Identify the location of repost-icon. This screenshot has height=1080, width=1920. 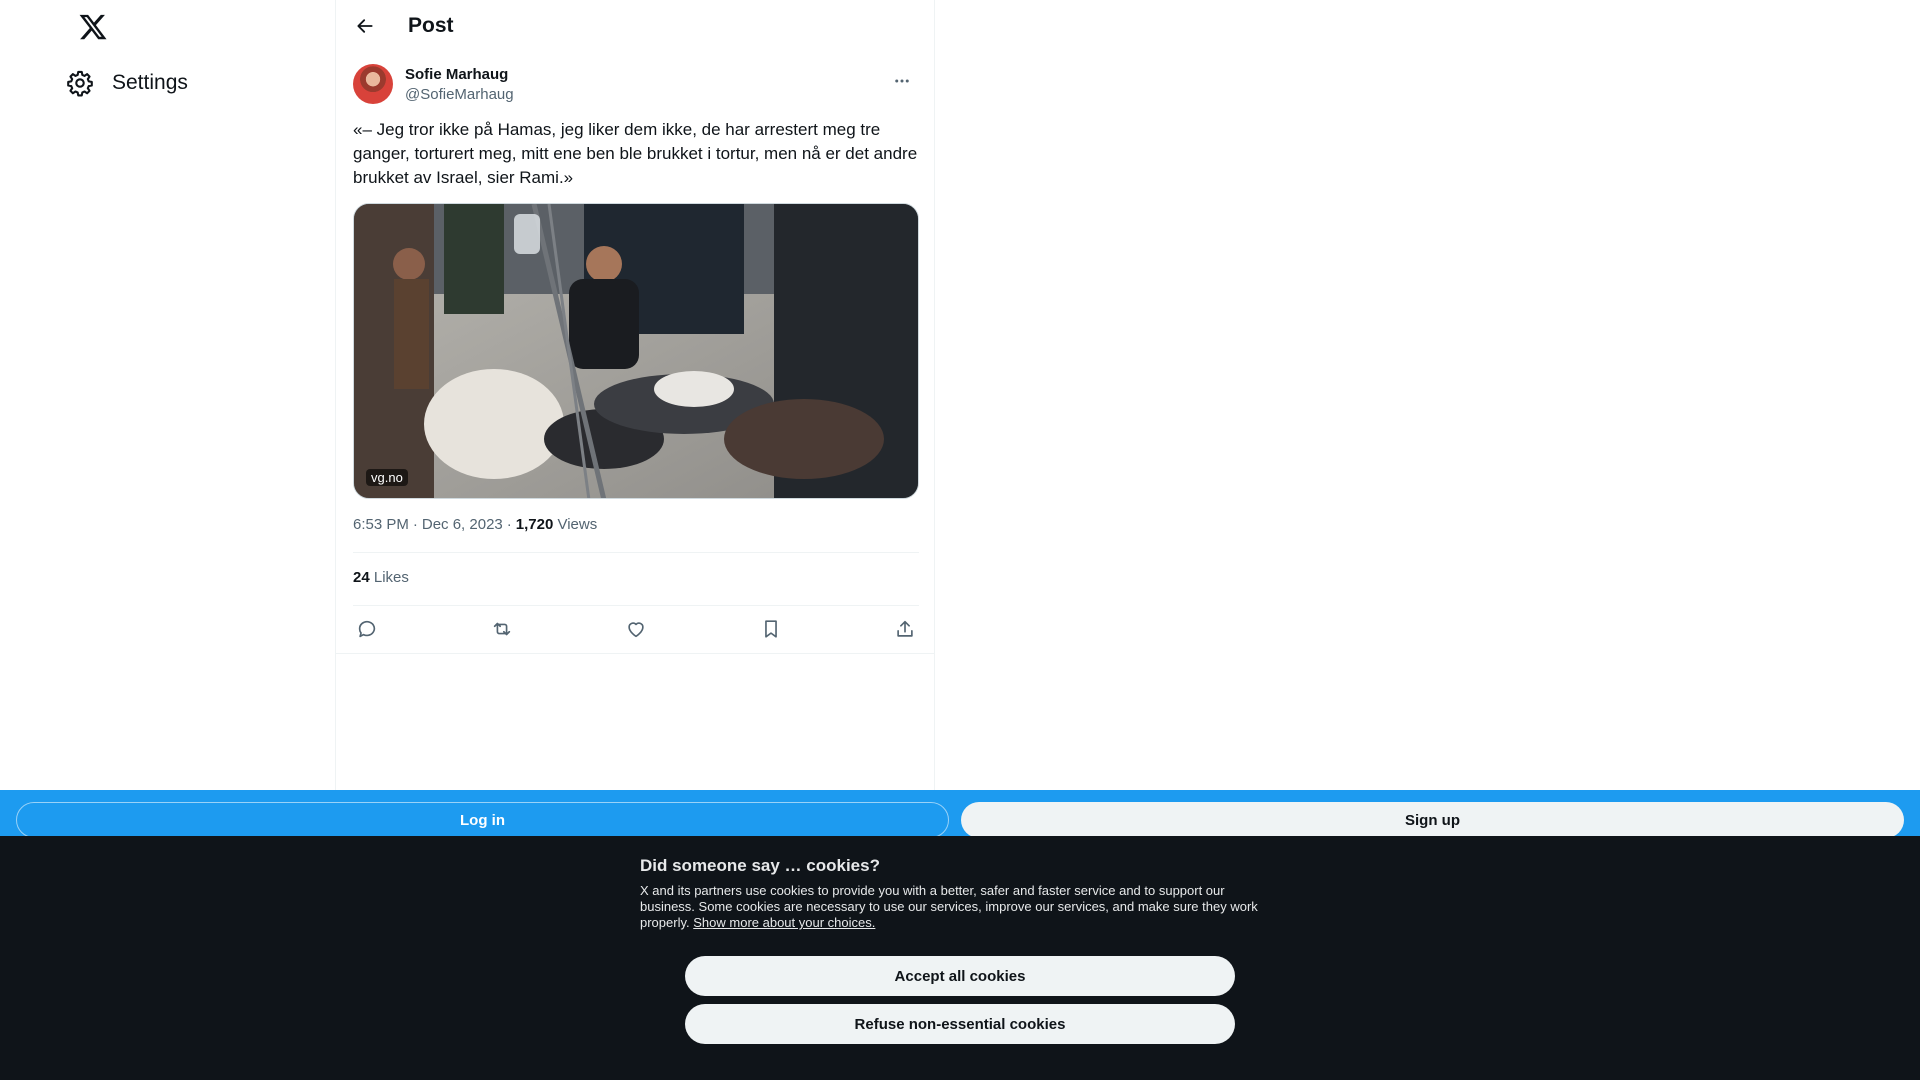
(501, 629).